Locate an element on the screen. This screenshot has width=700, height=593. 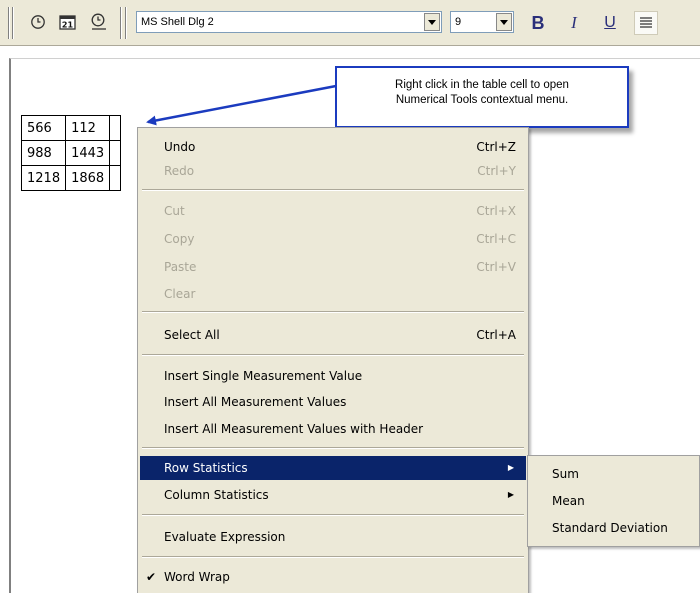
table-cell: 566 is located at coordinates (43, 128).